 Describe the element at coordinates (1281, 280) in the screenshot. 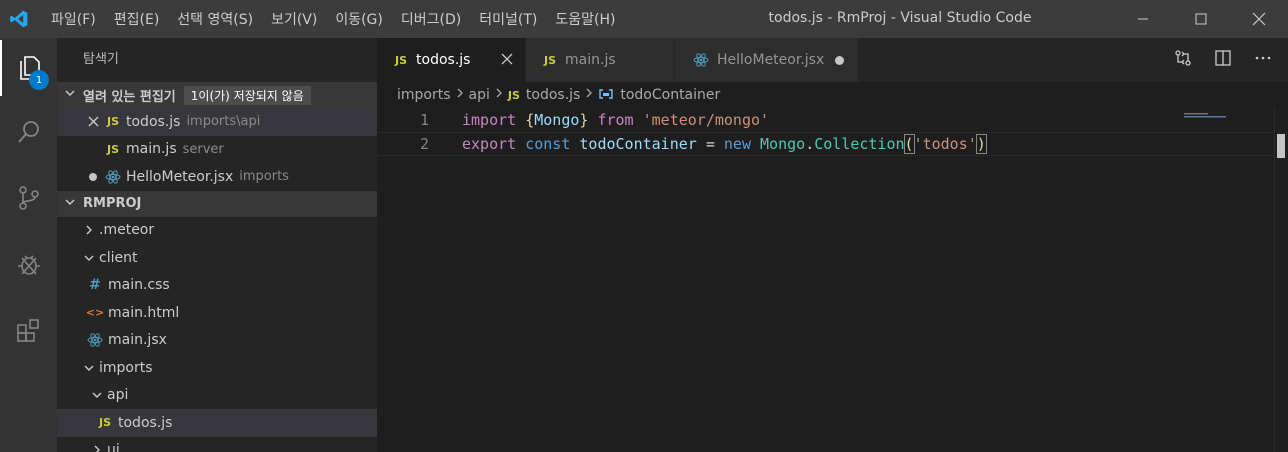

I see `vertical-scrollbar` at that location.